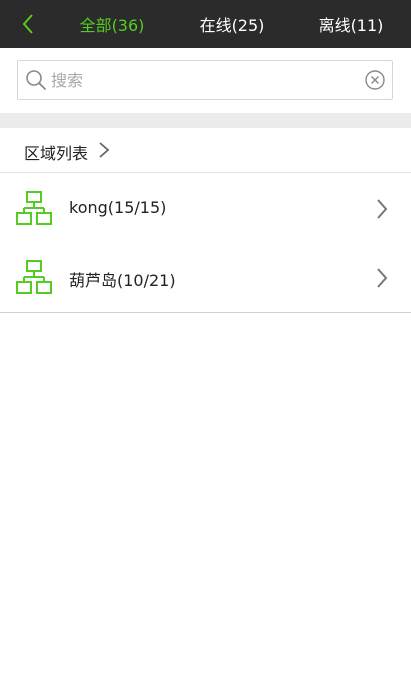  I want to click on chevron-left-icon, so click(27, 24).